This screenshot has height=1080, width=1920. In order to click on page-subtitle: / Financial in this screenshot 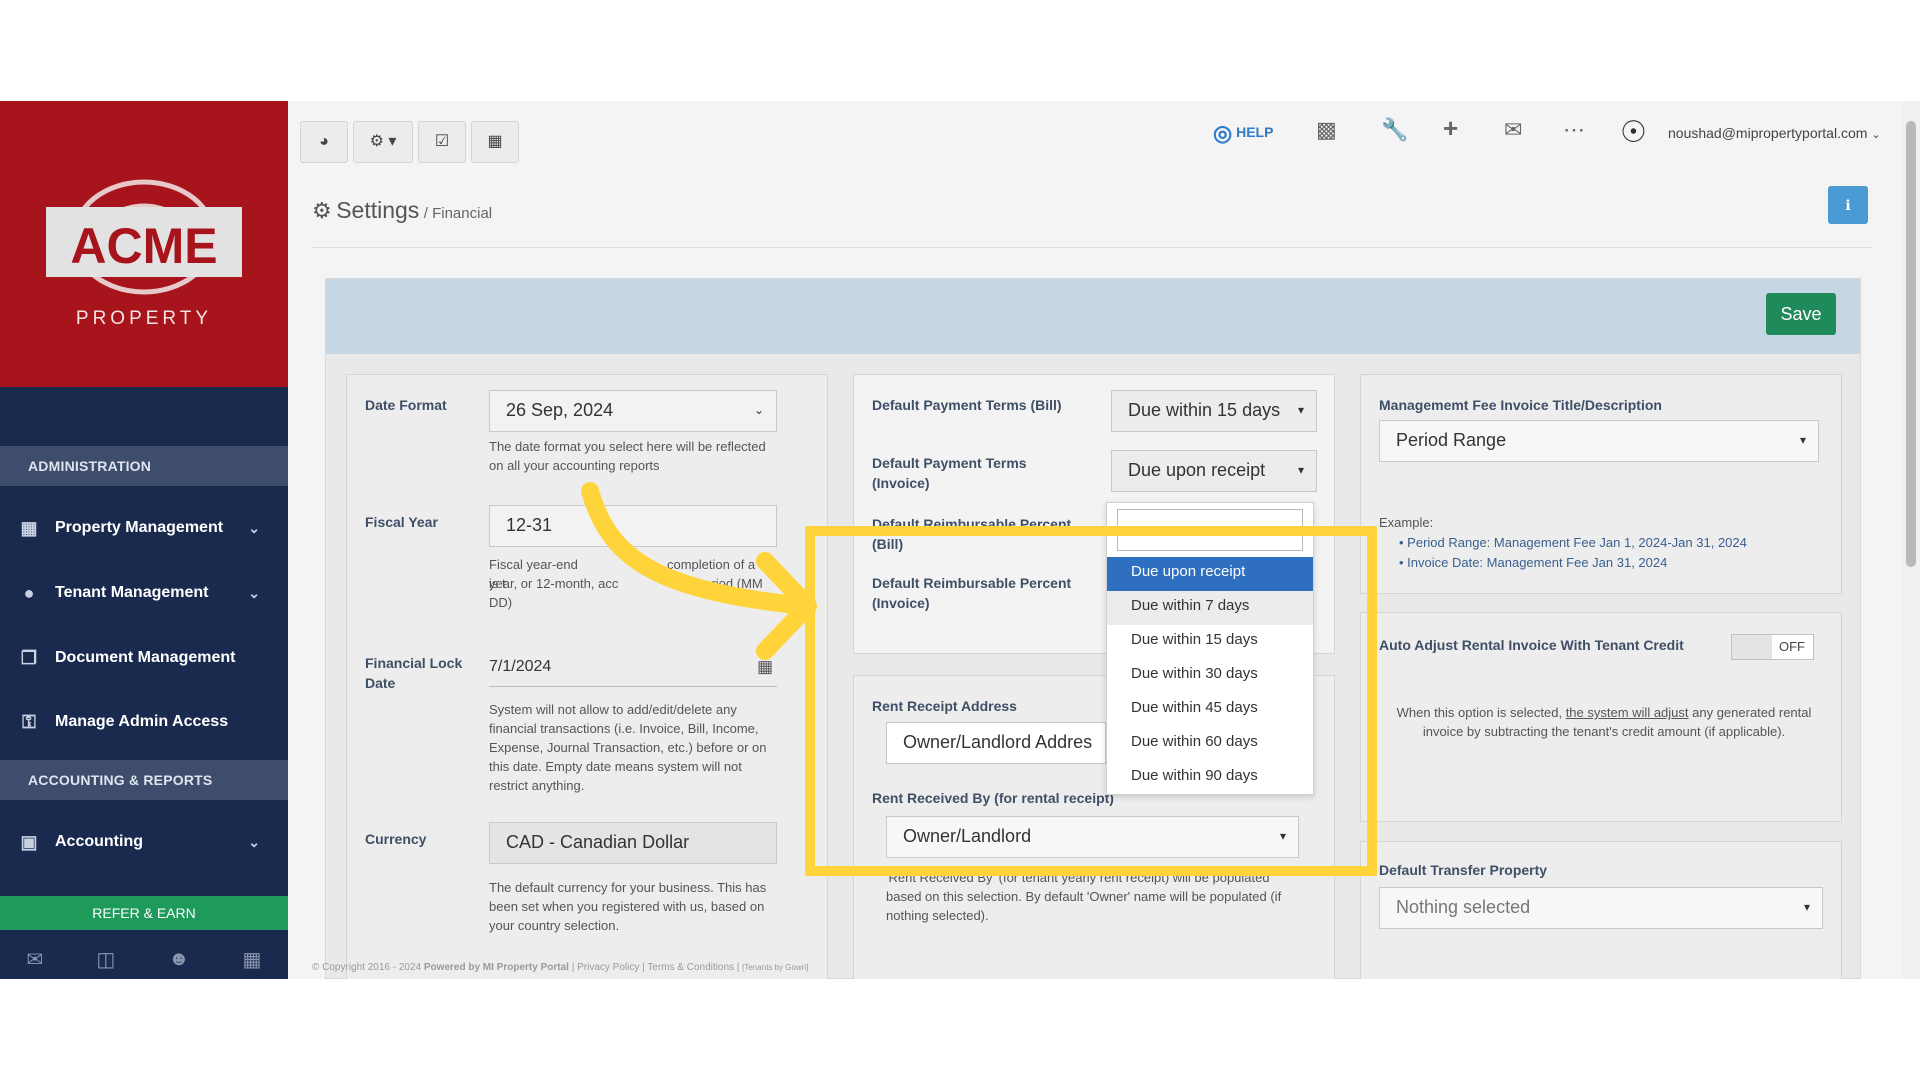, I will do `click(458, 213)`.